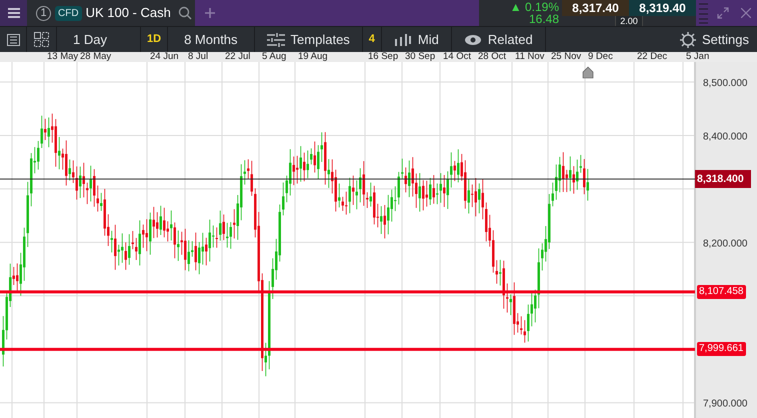 The image size is (757, 418). I want to click on price-tick-label: 8,200.000, so click(725, 244).